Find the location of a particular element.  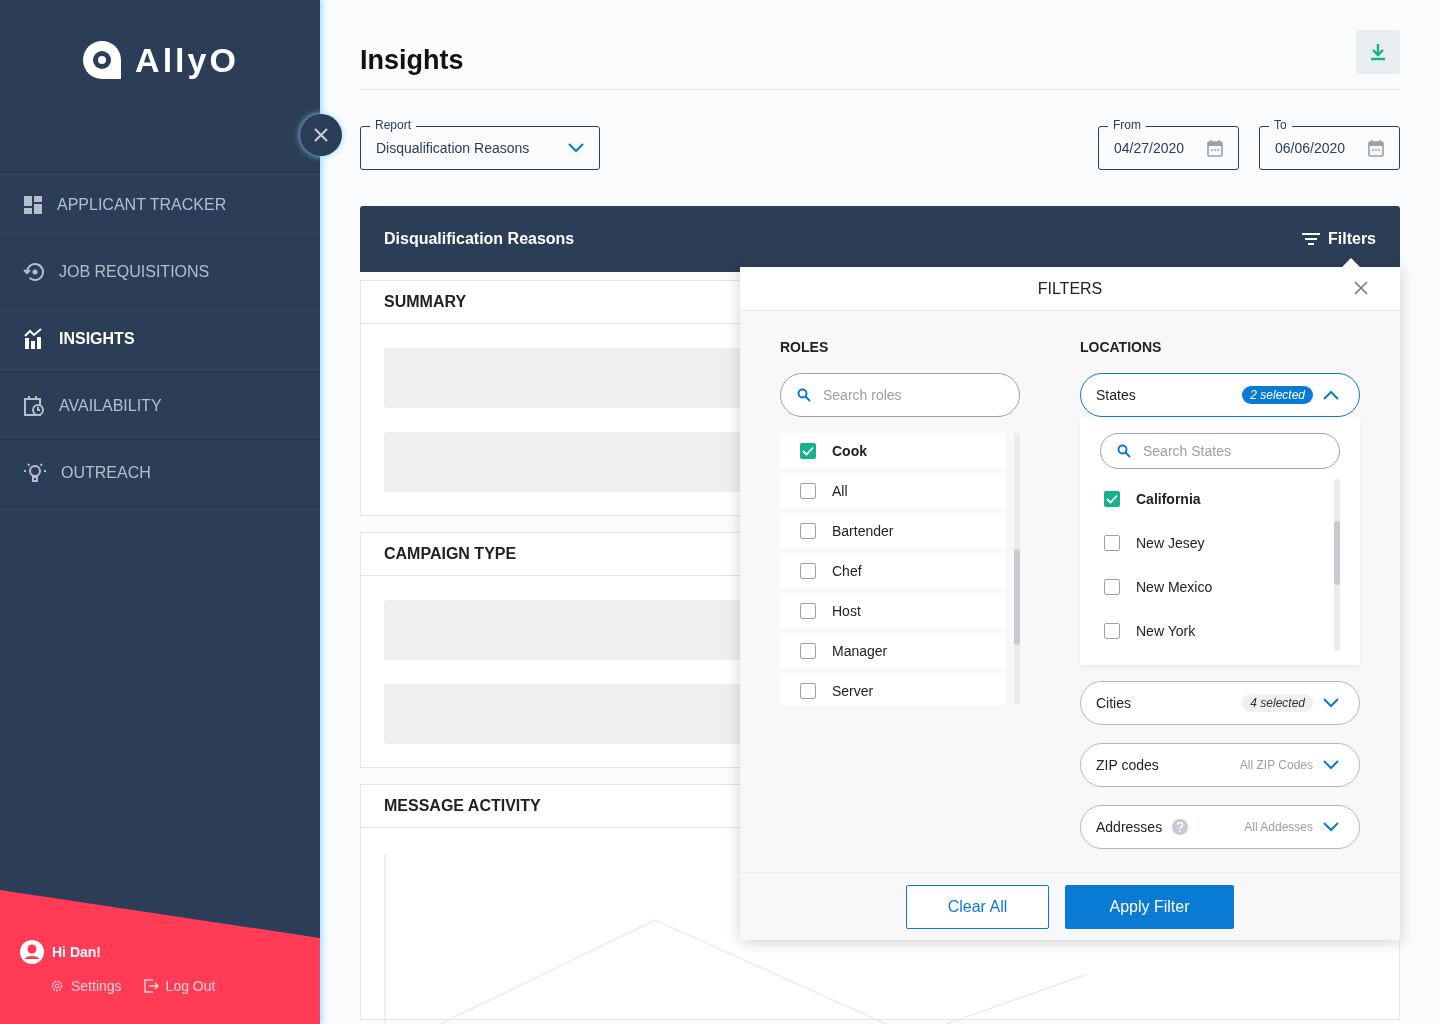

location-dropdown: Cities 4 selected is located at coordinates (1220, 703).